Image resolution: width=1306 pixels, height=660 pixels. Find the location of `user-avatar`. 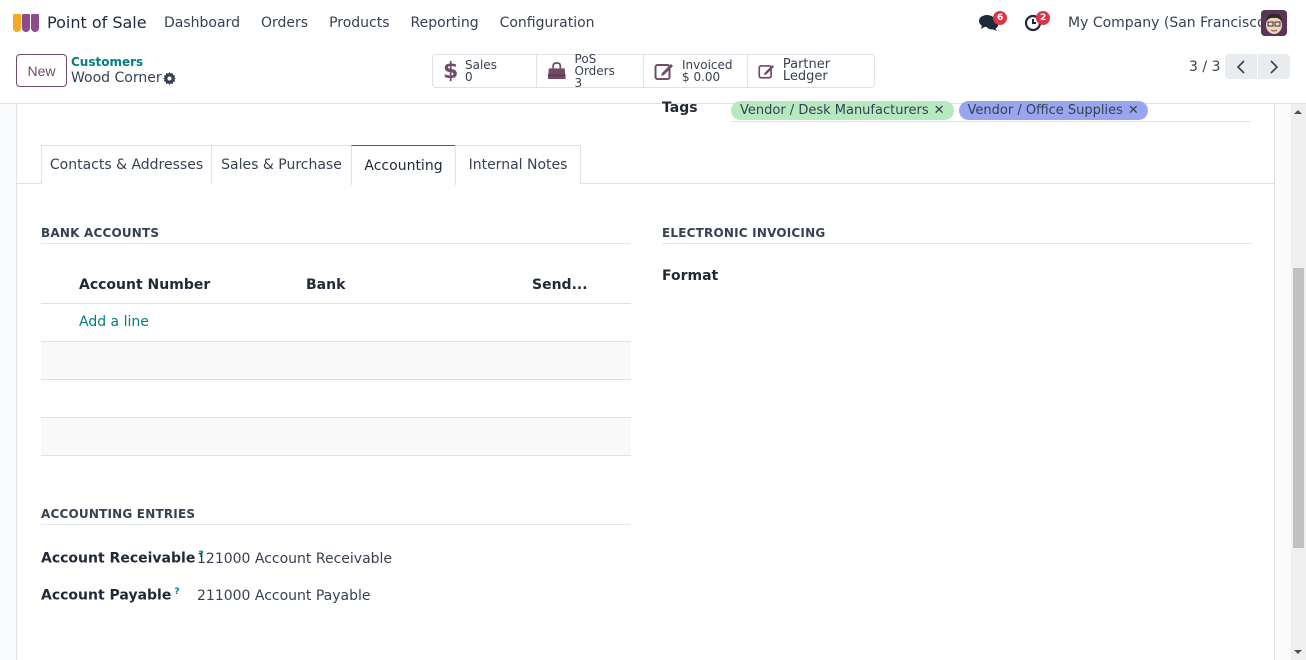

user-avatar is located at coordinates (1274, 23).